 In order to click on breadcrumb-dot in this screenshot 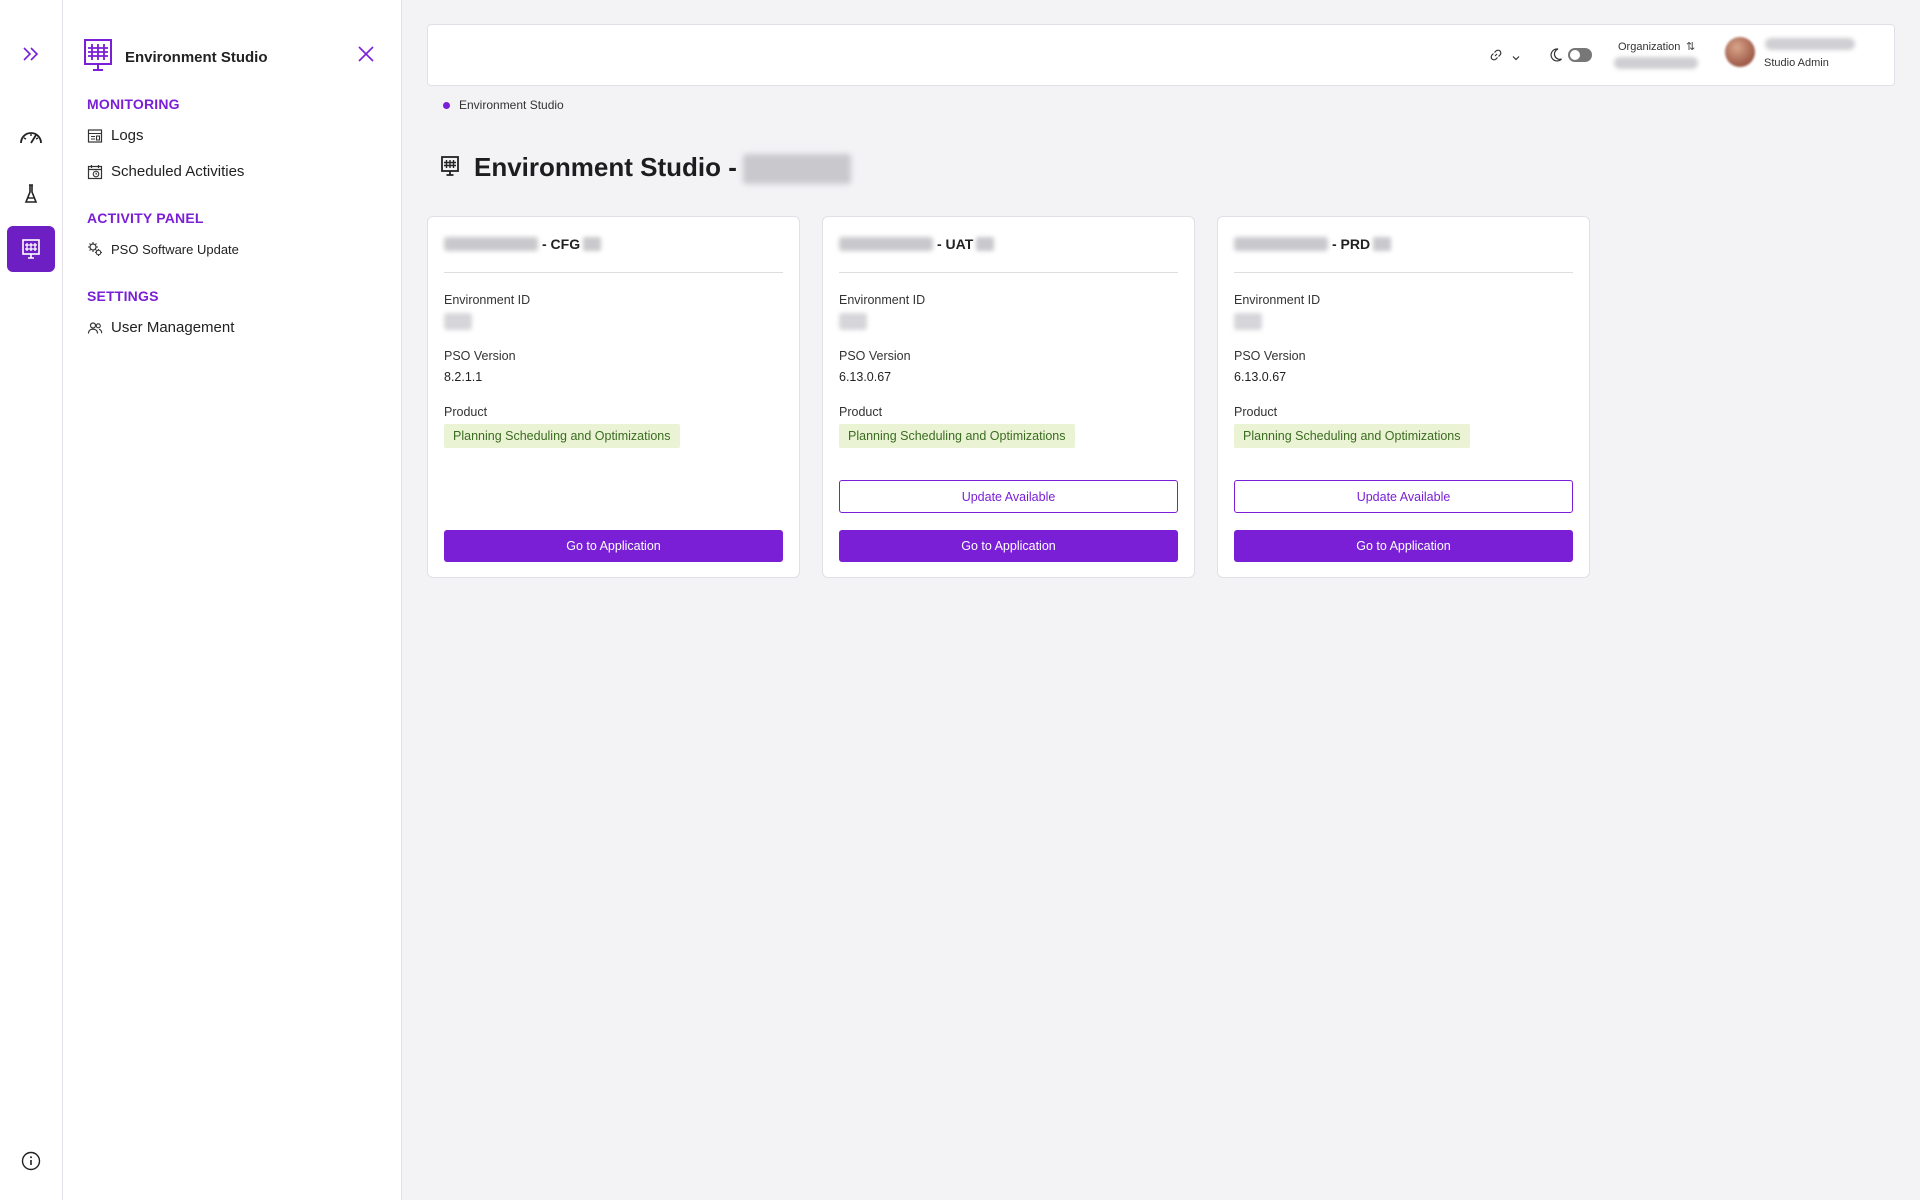, I will do `click(446, 105)`.